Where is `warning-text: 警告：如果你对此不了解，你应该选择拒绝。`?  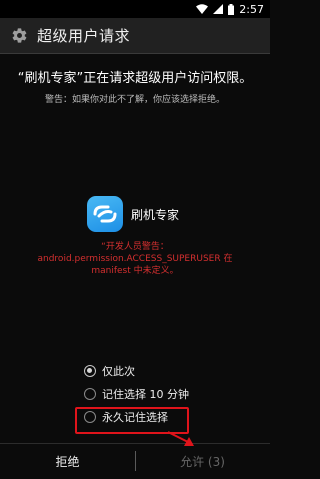 warning-text: 警告：如果你对此不了解，你应该选择拒绝。 is located at coordinates (134, 100).